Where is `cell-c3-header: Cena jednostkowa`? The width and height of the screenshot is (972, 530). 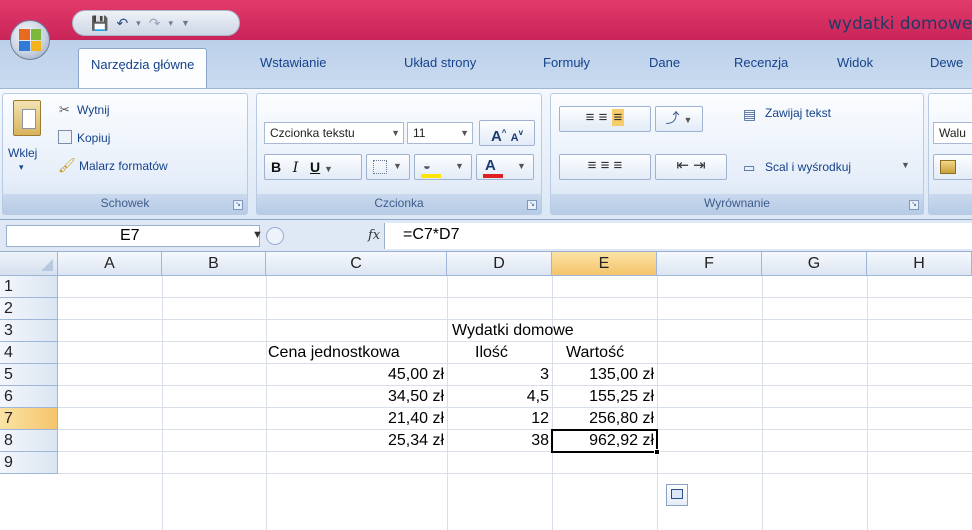 cell-c3-header: Cena jednostkowa is located at coordinates (334, 353).